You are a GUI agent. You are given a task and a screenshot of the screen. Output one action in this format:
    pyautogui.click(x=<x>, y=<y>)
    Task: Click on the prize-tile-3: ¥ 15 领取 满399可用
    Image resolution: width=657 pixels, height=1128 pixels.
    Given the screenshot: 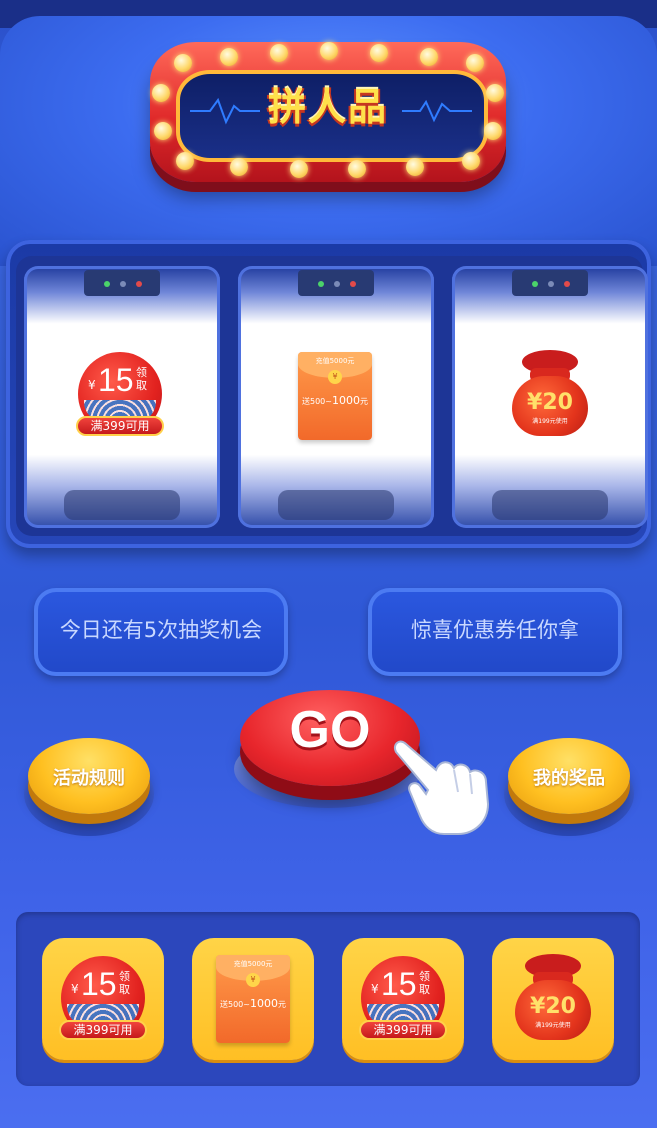 What is the action you would take?
    pyautogui.click(x=403, y=999)
    